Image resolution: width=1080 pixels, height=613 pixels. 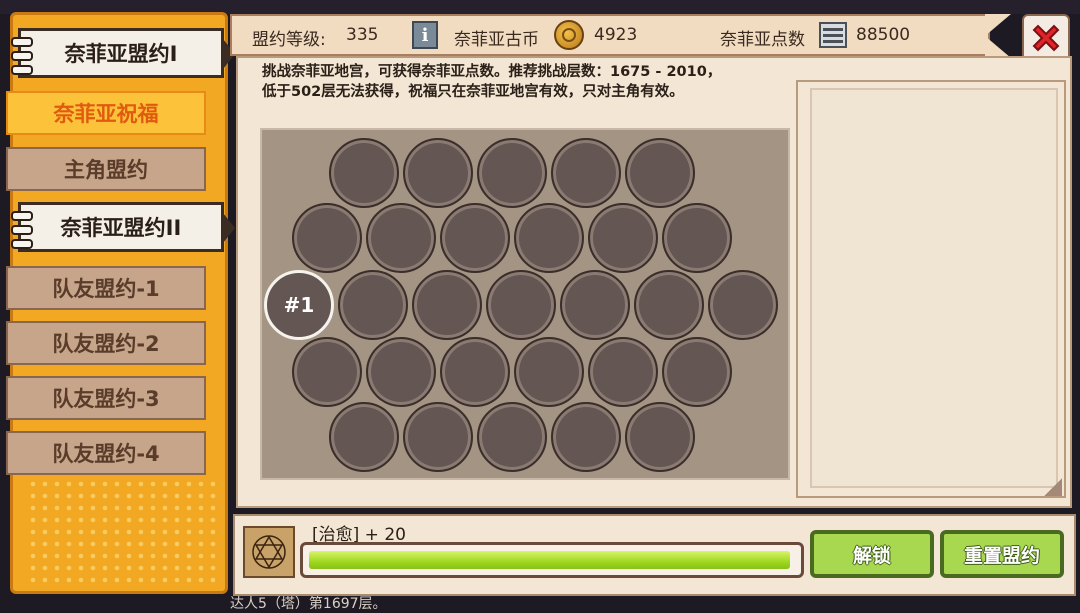 What do you see at coordinates (833, 35) in the screenshot?
I see `ticket-icon` at bounding box center [833, 35].